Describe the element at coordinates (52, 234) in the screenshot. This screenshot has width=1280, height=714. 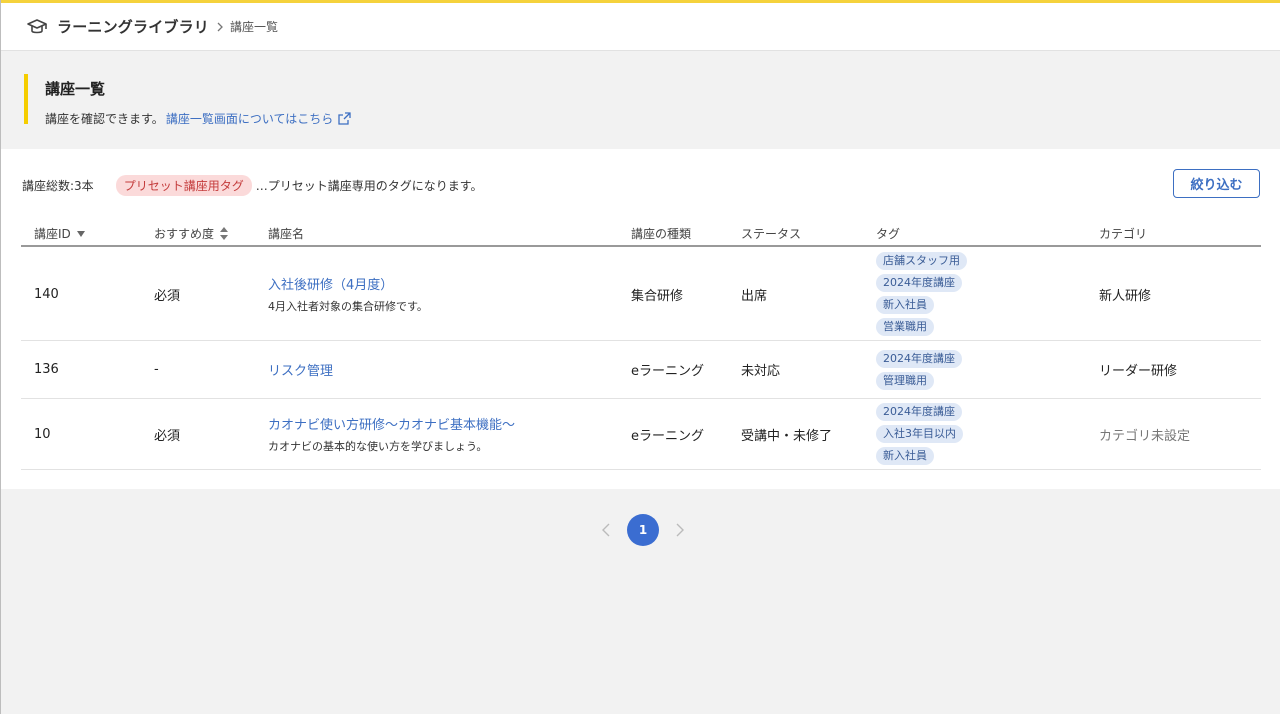
I see `header-course-id-label: 講座ID` at that location.